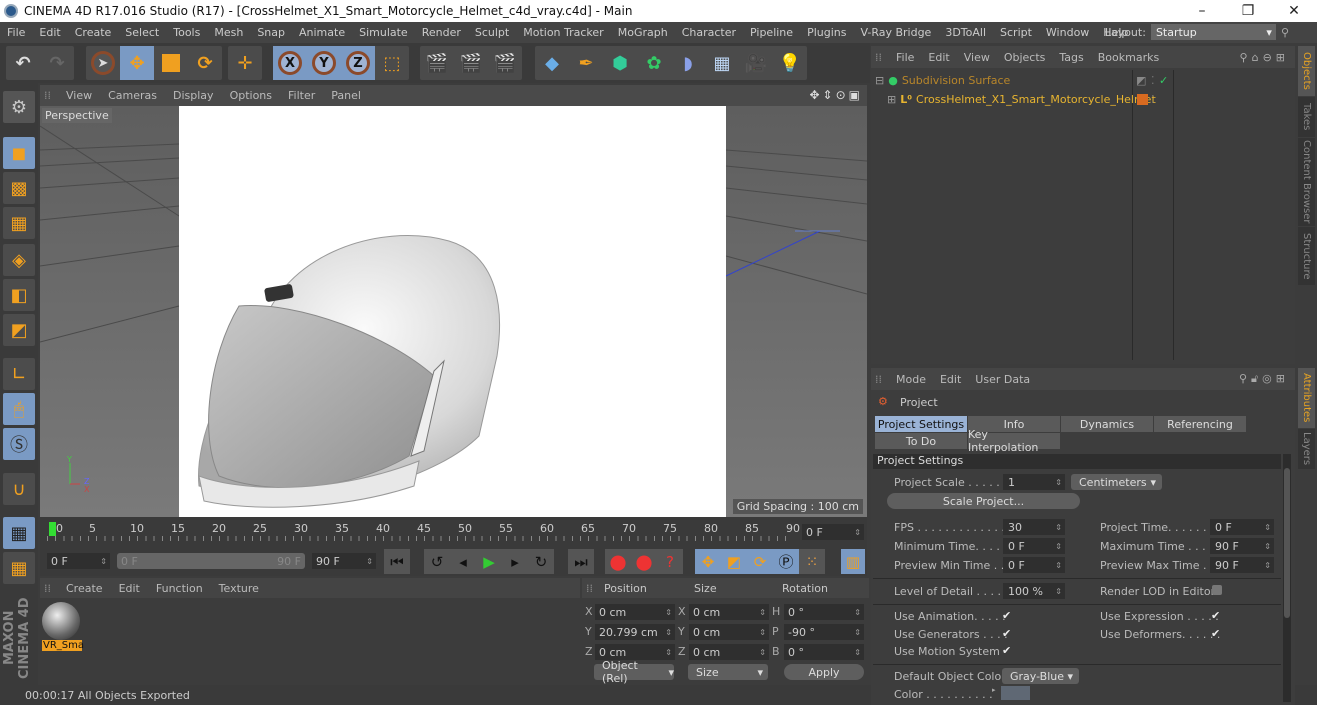 This screenshot has height=705, width=1317. Describe the element at coordinates (290, 63) in the screenshot. I see `x-axis-lock-button: X` at that location.